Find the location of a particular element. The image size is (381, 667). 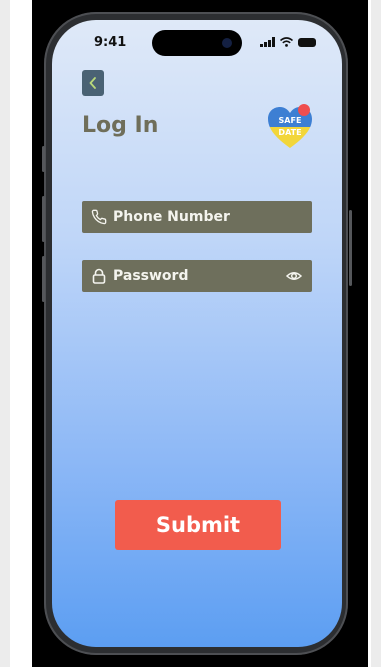

cellular-signal-icon is located at coordinates (267, 42).